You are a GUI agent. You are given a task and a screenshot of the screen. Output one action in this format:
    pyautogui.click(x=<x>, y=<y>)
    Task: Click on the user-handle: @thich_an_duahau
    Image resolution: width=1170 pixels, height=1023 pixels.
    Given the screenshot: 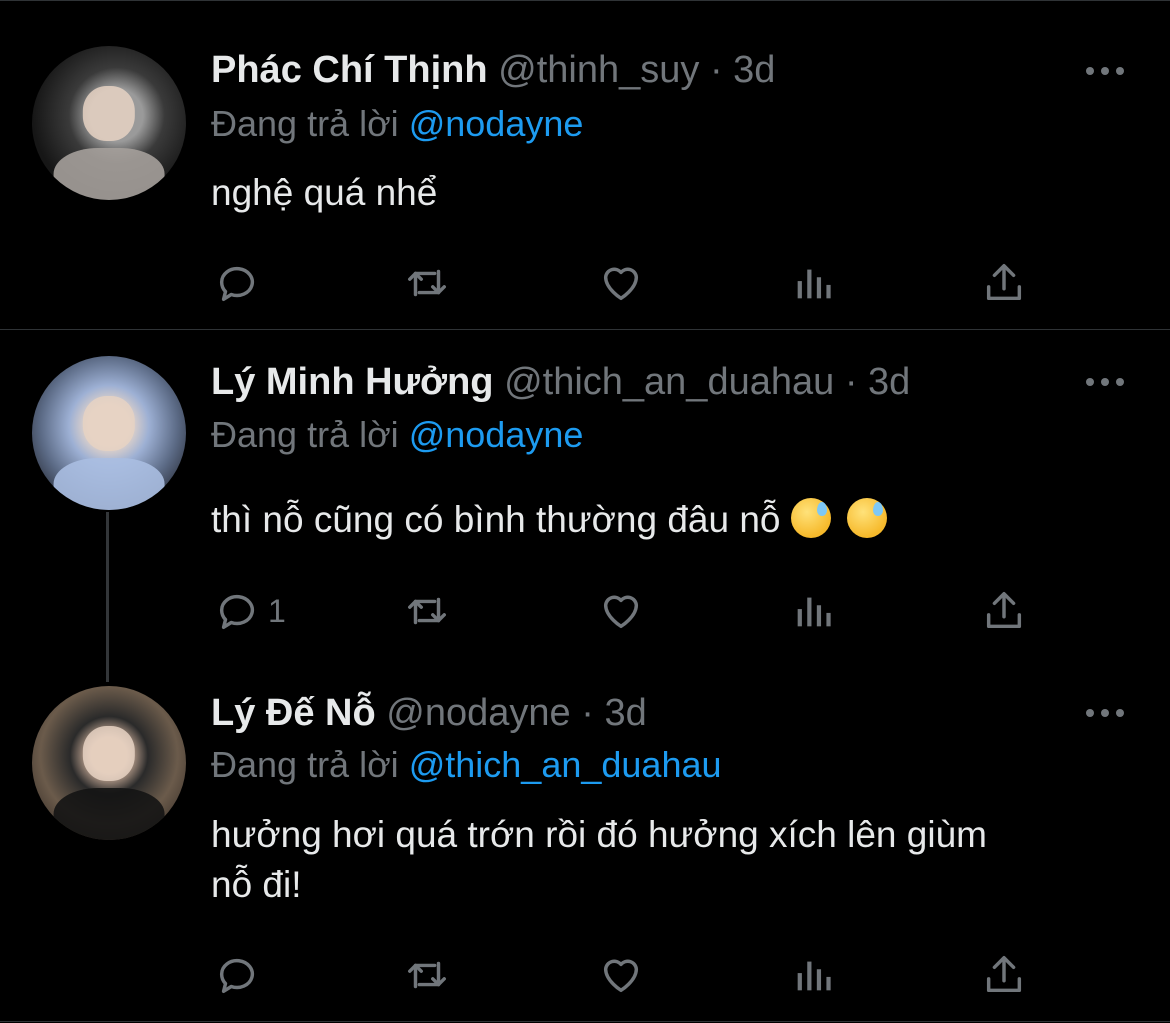 What is the action you would take?
    pyautogui.click(x=669, y=382)
    